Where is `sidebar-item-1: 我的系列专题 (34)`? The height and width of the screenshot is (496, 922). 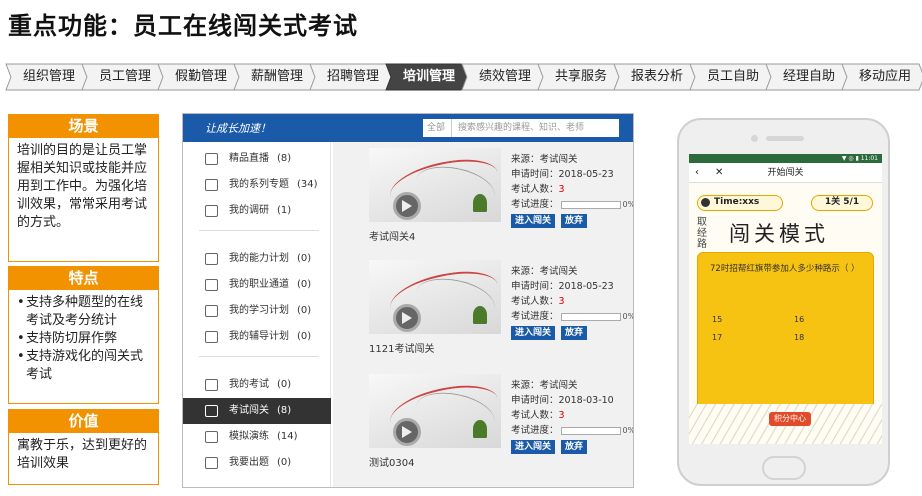 sidebar-item-1: 我的系列专题 (34) is located at coordinates (257, 185).